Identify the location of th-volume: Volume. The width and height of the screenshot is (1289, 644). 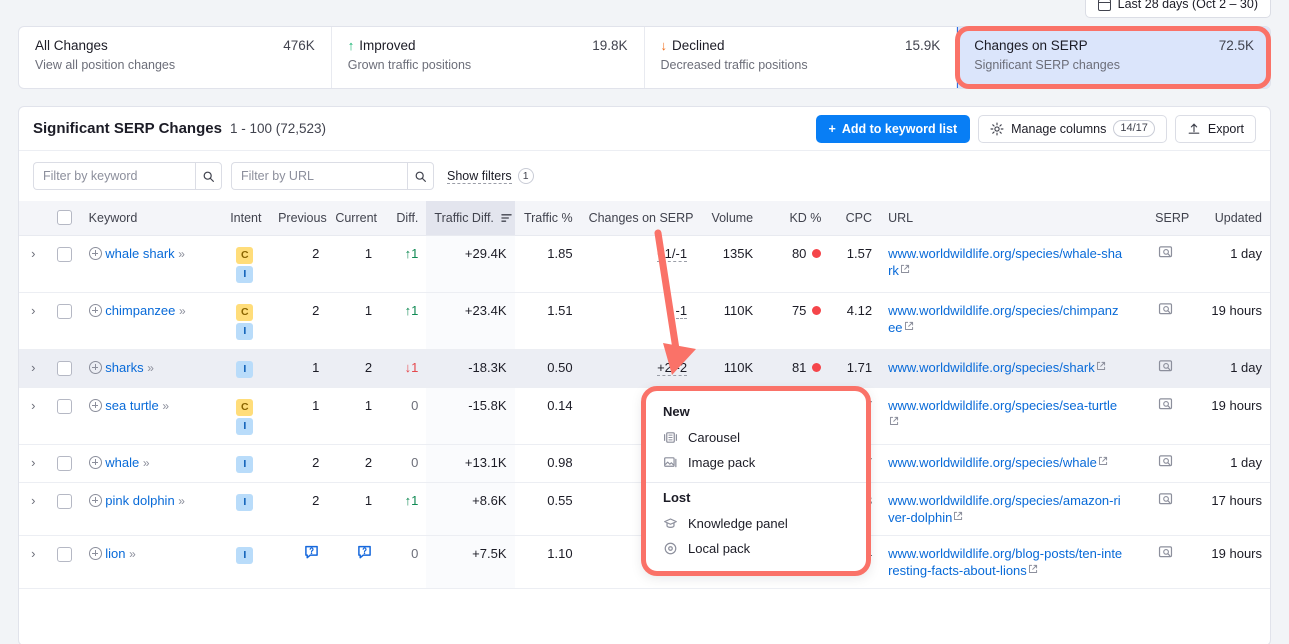
(728, 218).